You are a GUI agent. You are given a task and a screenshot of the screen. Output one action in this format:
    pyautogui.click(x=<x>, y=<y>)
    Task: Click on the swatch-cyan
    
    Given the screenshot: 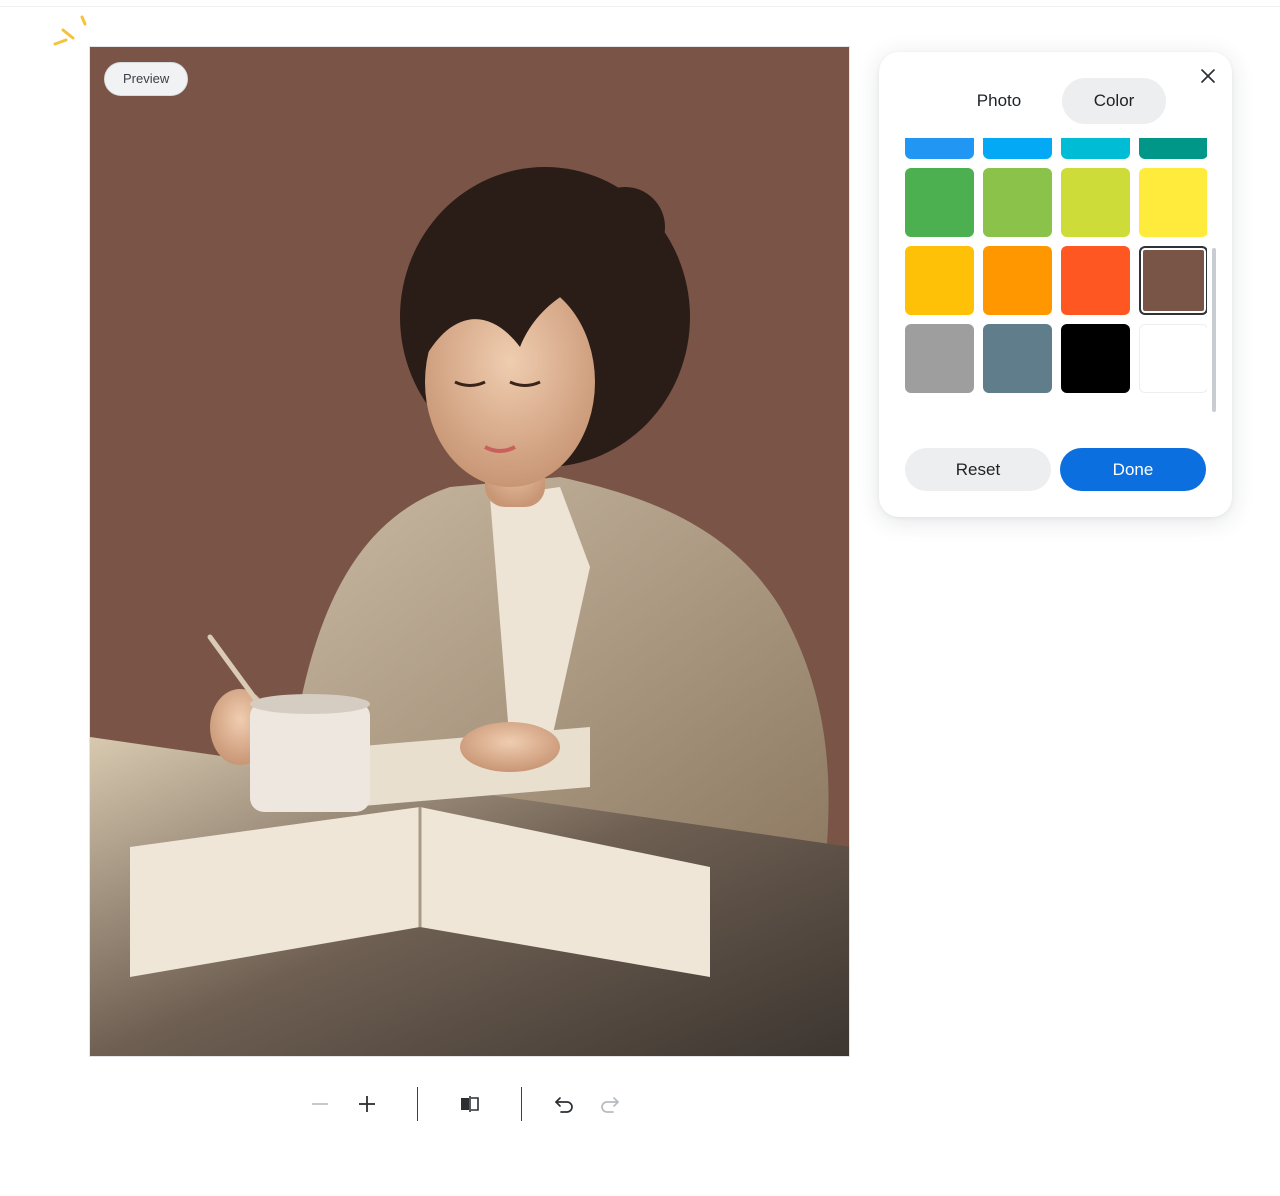 What is the action you would take?
    pyautogui.click(x=1095, y=148)
    